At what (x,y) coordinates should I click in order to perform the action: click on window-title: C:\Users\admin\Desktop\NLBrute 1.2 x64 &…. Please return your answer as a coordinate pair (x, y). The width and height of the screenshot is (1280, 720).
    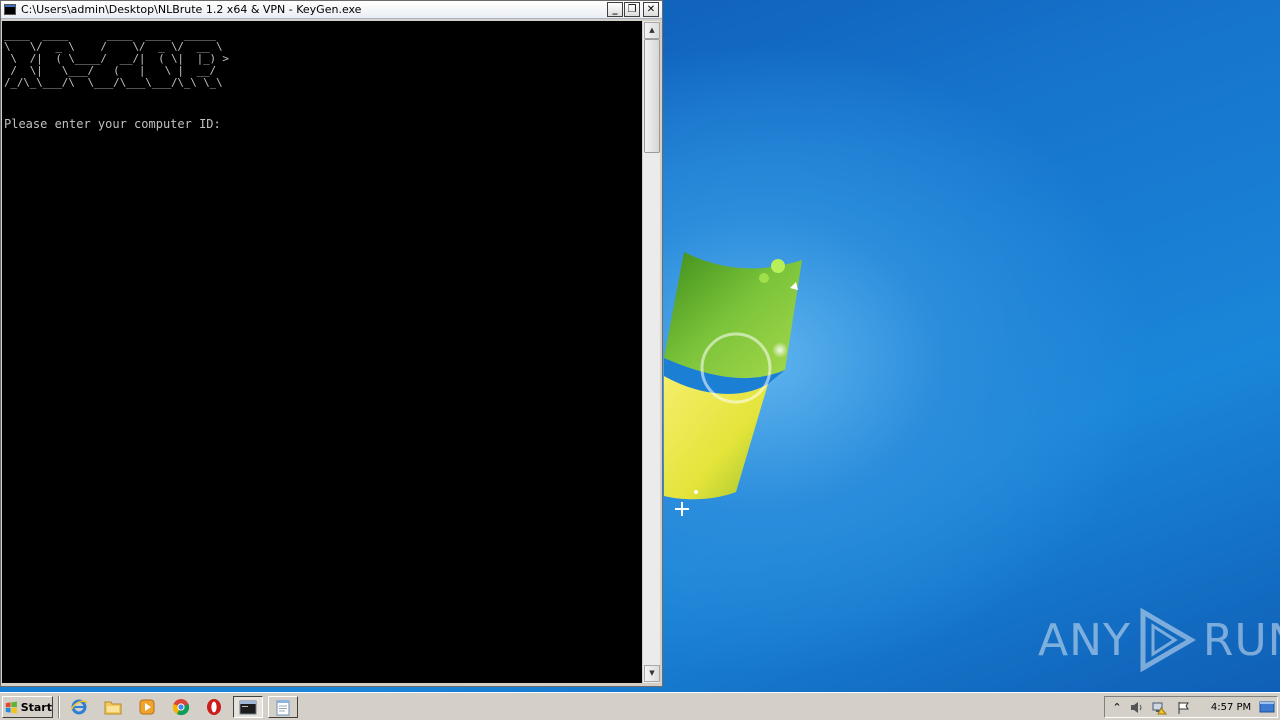
    Looking at the image, I should click on (191, 9).